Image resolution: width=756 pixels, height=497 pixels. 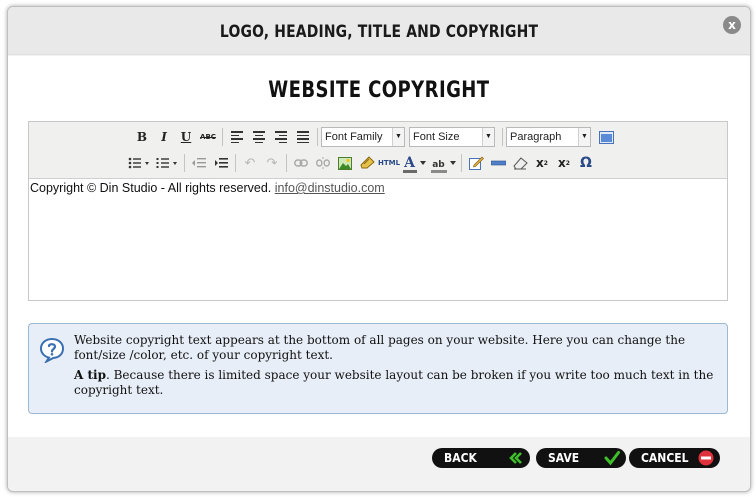 I want to click on font-family-select: Font Family ▼, so click(x=363, y=137).